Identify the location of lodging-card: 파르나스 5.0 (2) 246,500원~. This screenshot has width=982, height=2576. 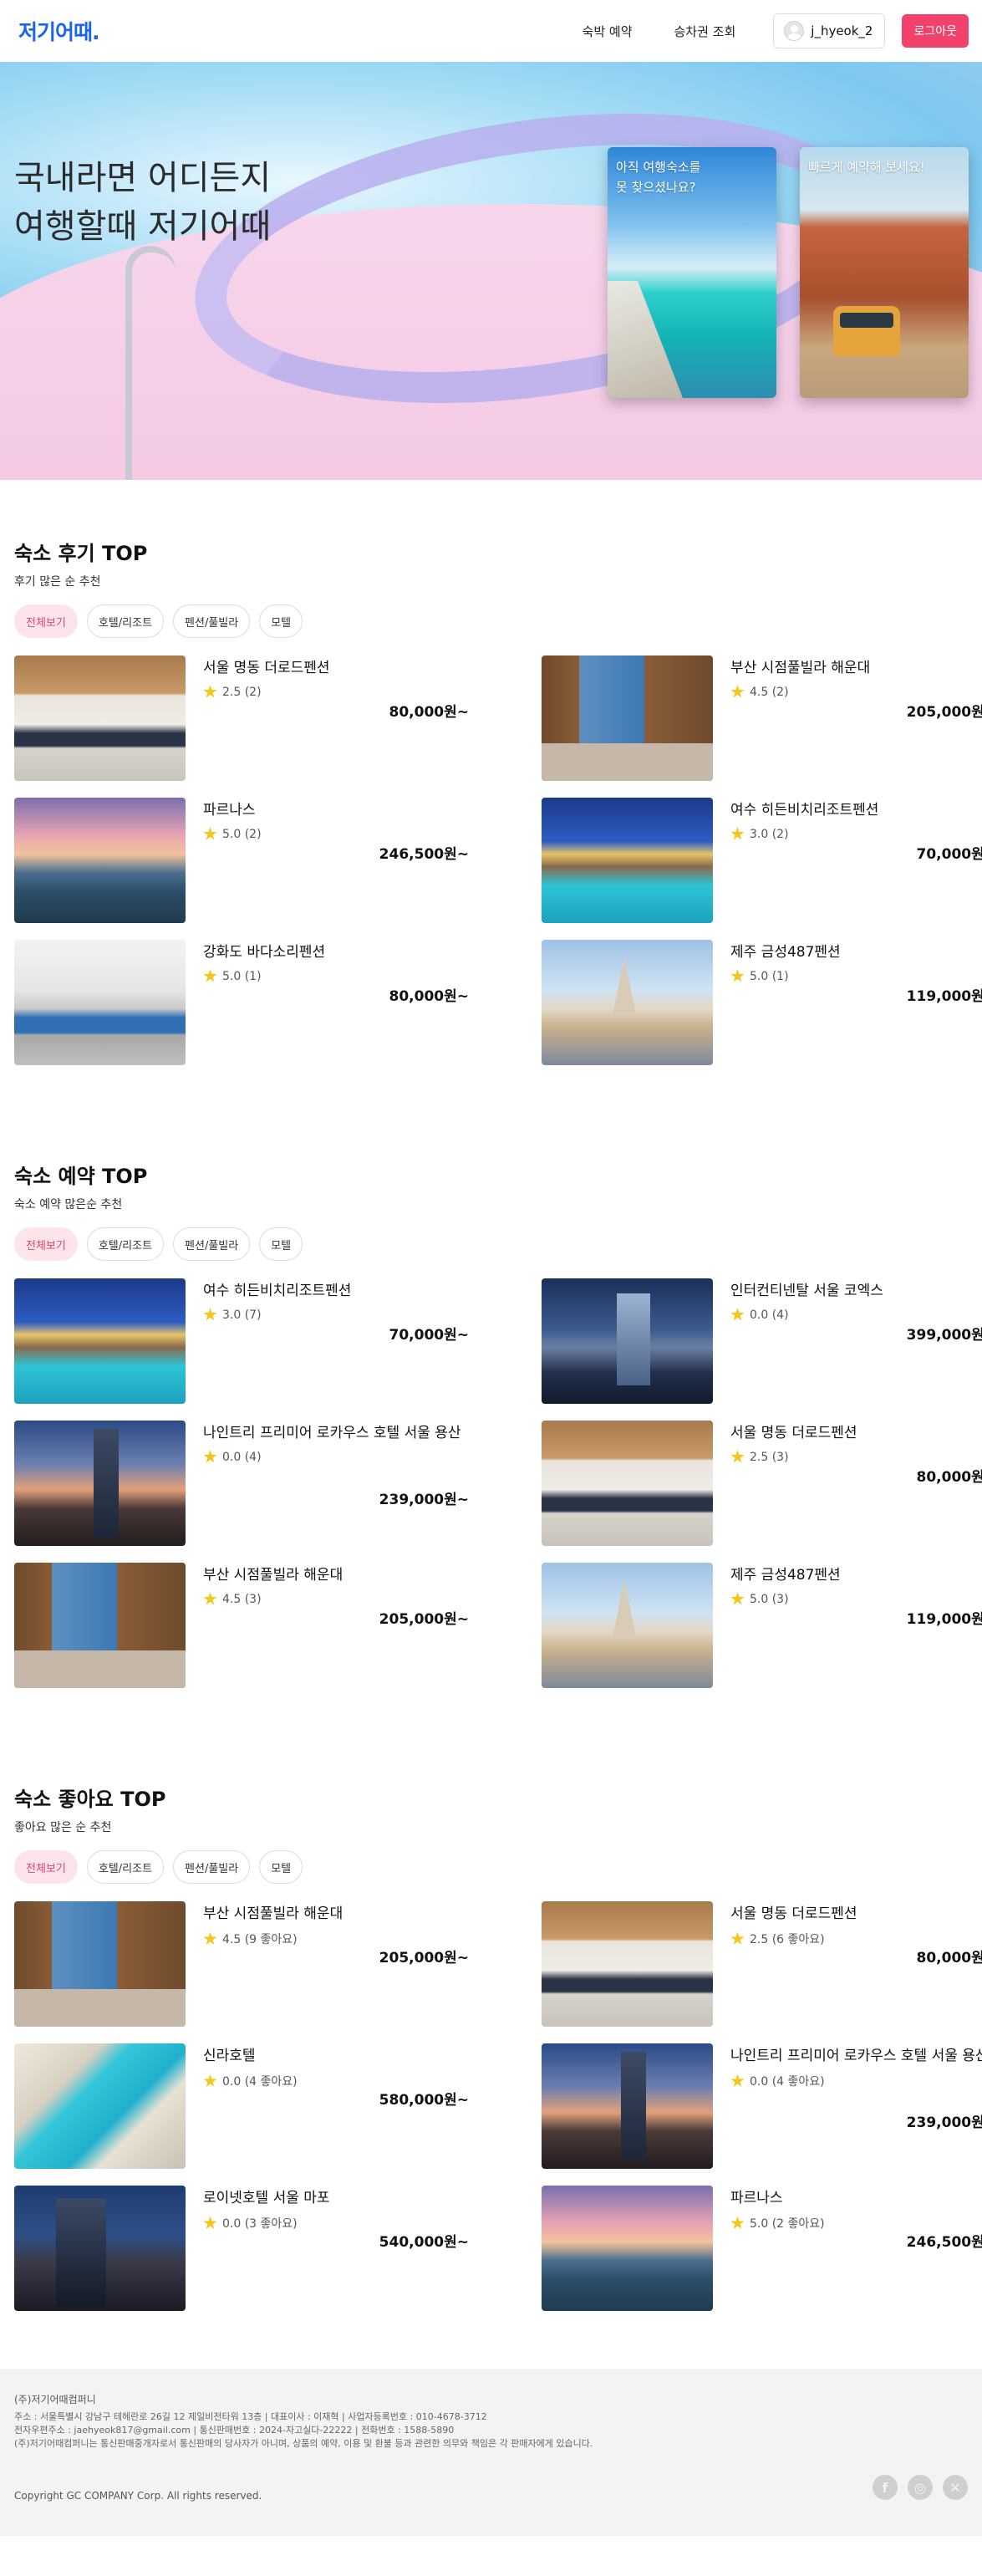
(241, 861).